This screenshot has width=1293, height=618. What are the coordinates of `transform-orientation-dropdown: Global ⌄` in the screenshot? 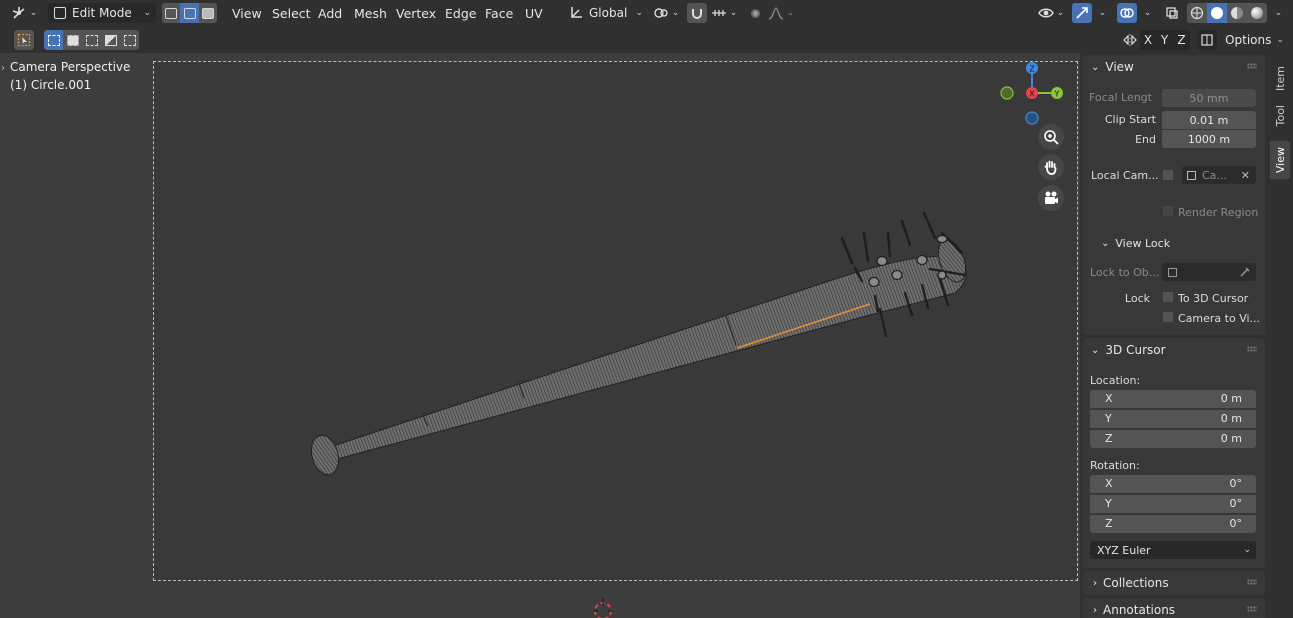 It's located at (605, 13).